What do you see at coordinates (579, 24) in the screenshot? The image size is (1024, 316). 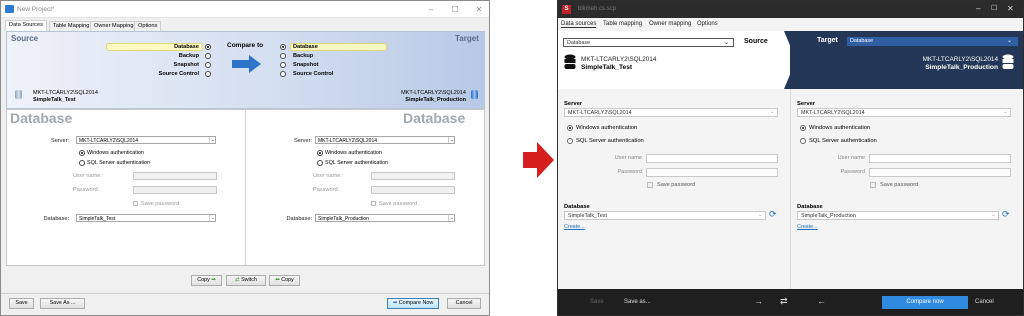 I see `tab-data-sources: Data sources` at bounding box center [579, 24].